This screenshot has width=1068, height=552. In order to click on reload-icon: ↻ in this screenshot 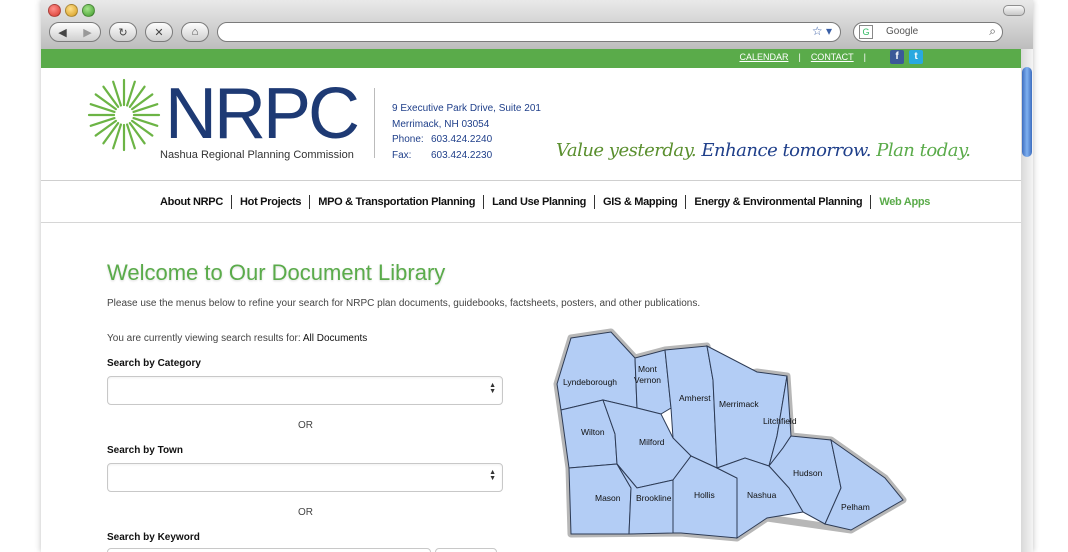, I will do `click(123, 32)`.